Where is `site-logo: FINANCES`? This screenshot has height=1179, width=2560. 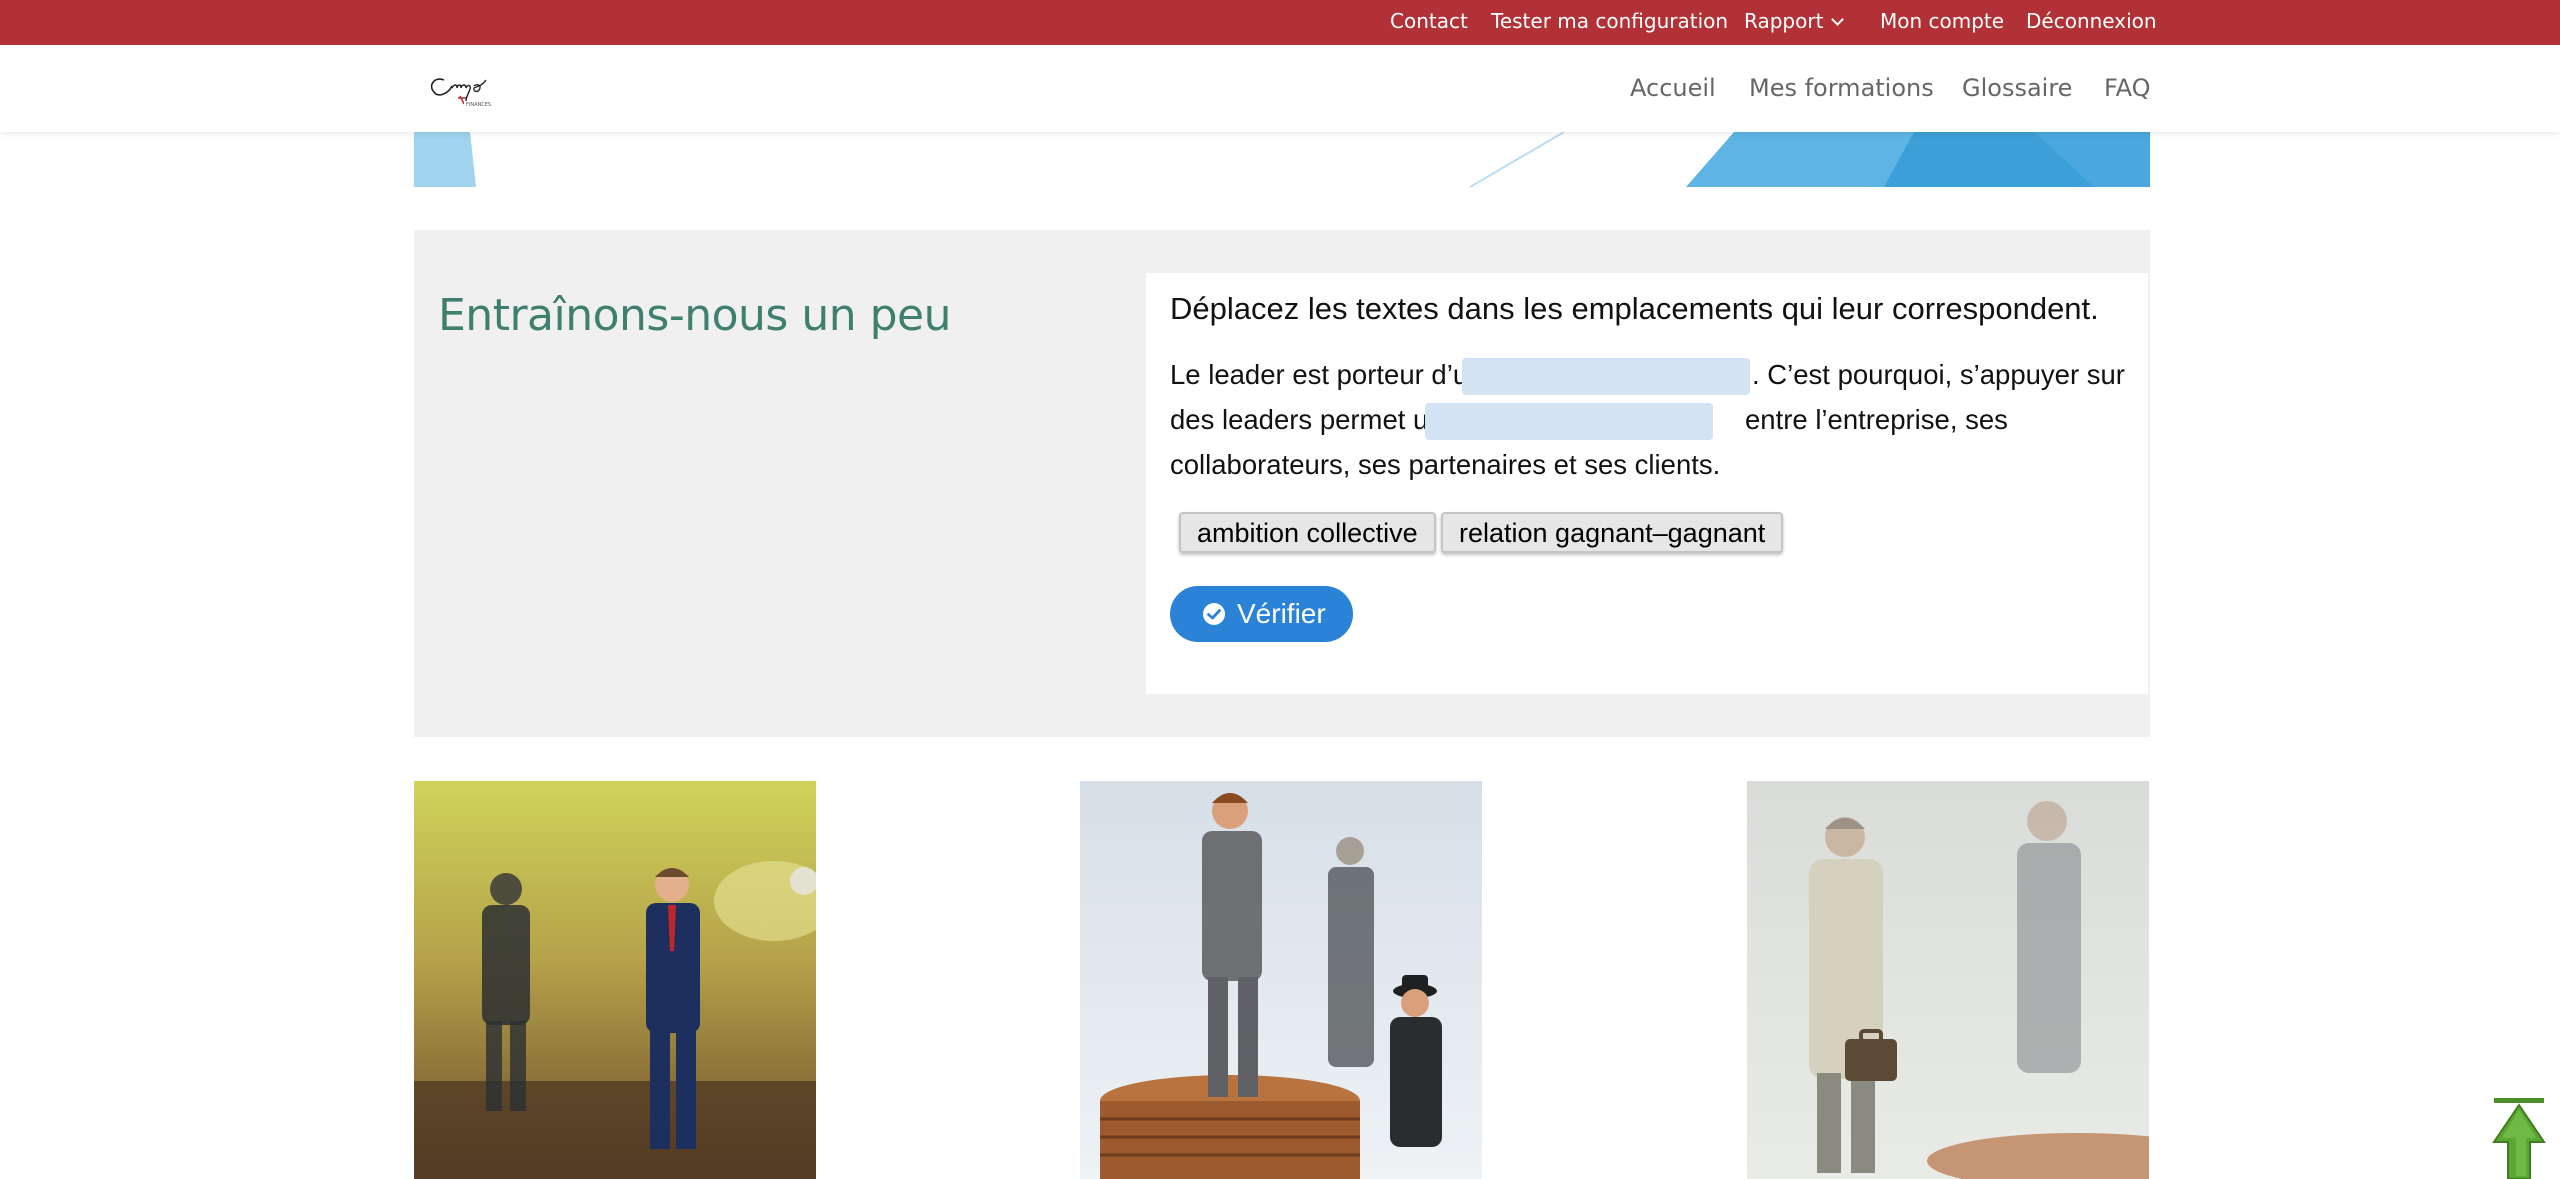 site-logo: FINANCES is located at coordinates (463, 88).